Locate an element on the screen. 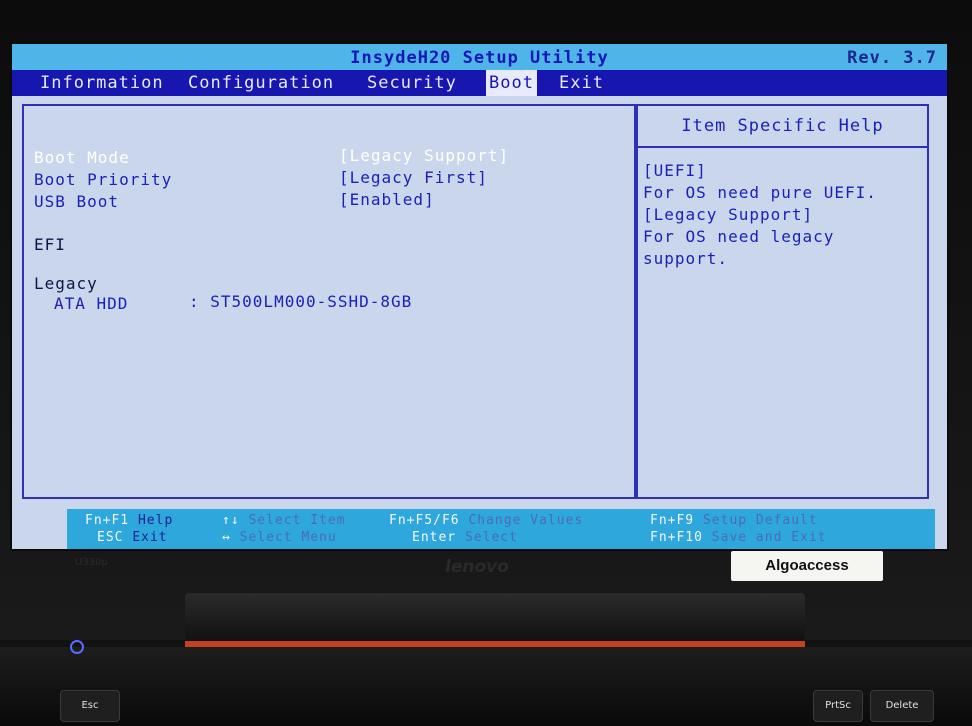 The image size is (972, 726). key-label: Fn+F1 is located at coordinates (107, 520).